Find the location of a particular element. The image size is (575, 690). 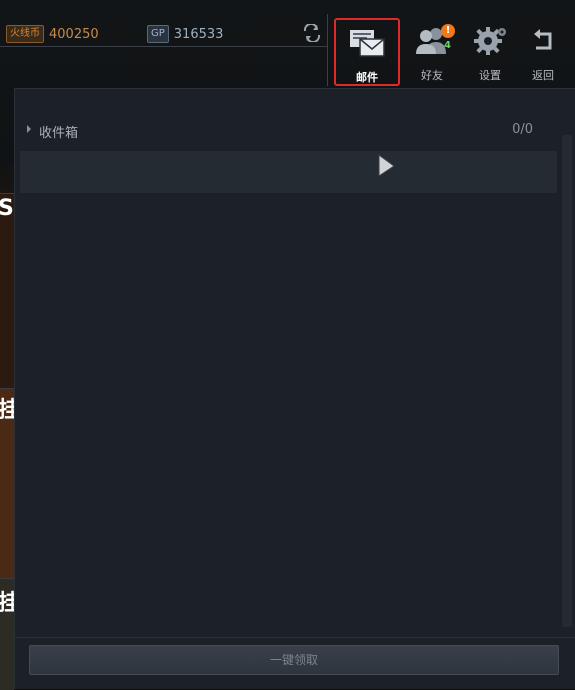

mail-label: 邮件 is located at coordinates (367, 77).